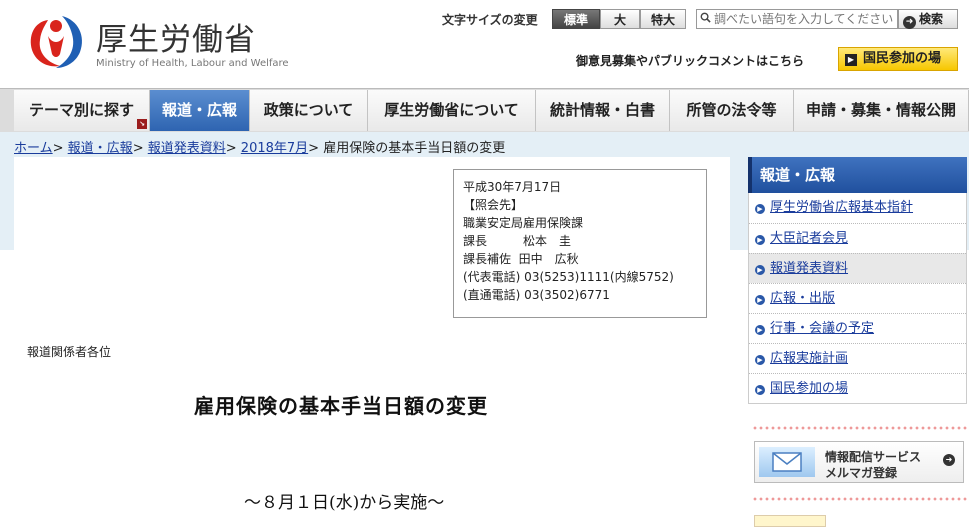 This screenshot has height=527, width=969. Describe the element at coordinates (517, 241) in the screenshot. I see `contact-chief: 課長 松本 圭` at that location.